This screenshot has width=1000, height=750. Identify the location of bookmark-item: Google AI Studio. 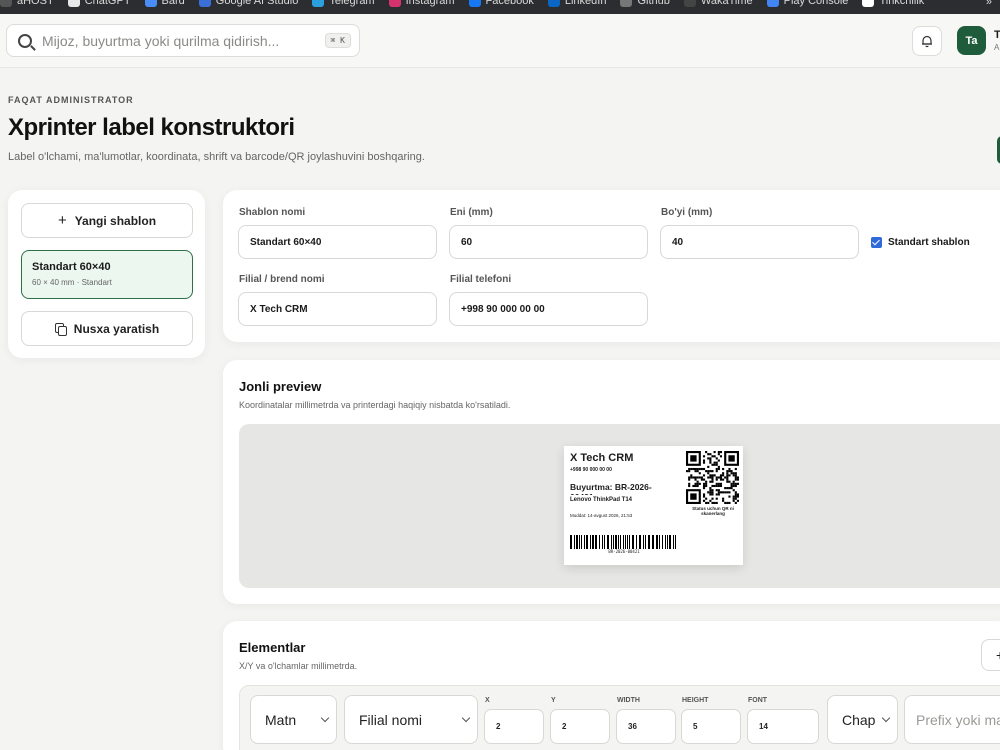
(248, 3).